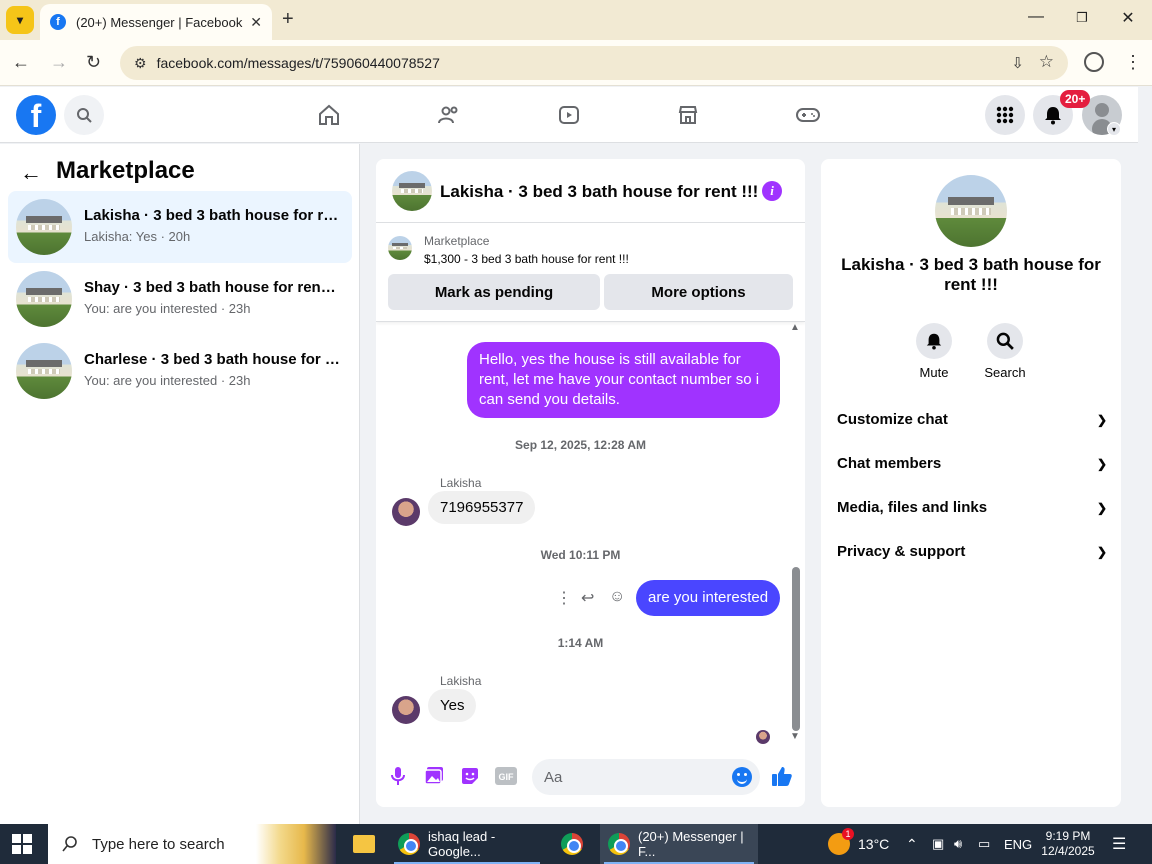 Image resolution: width=1152 pixels, height=864 pixels. What do you see at coordinates (622, 777) in the screenshot?
I see `message-input` at bounding box center [622, 777].